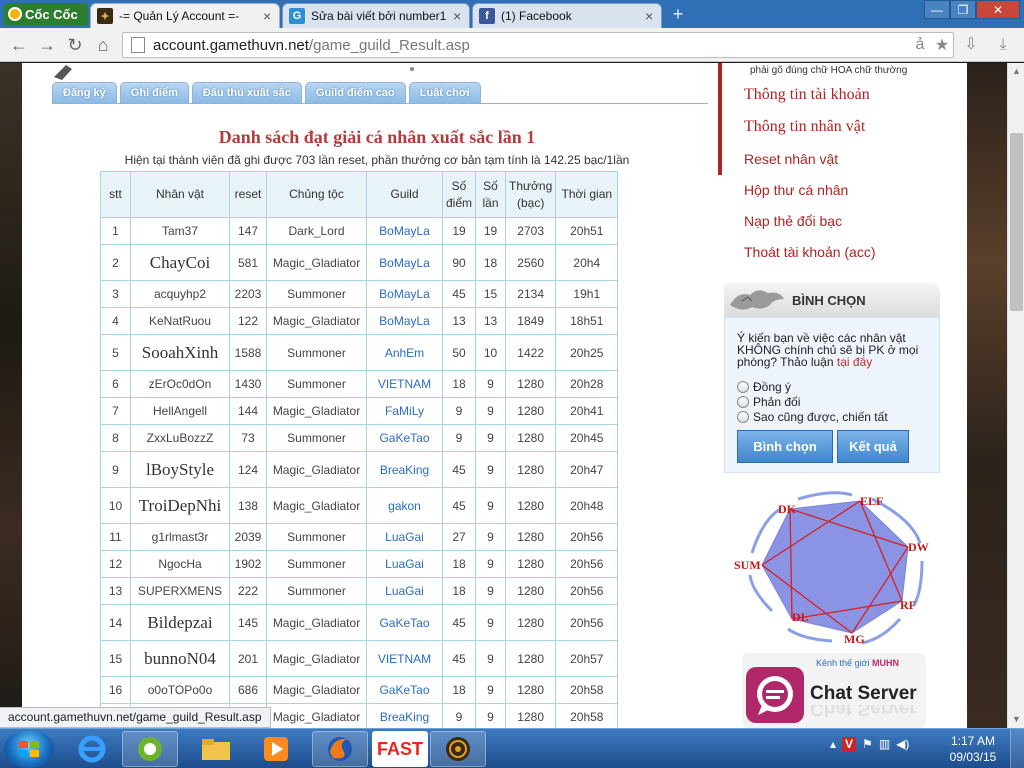 The height and width of the screenshot is (768, 1024). Describe the element at coordinates (833, 744) in the screenshot. I see `tray-chevron-icon: ▴` at that location.